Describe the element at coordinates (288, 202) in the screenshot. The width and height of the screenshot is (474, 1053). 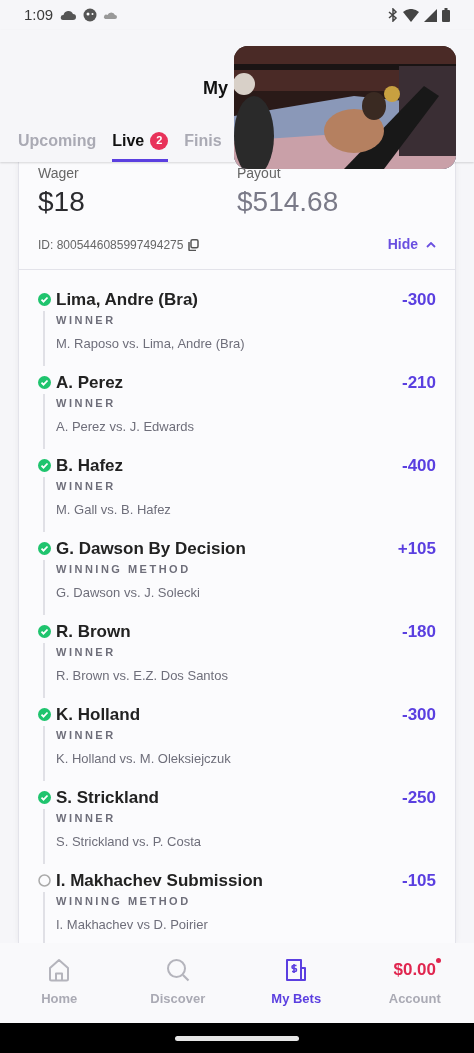
I see `payout-amount: $514.68` at that location.